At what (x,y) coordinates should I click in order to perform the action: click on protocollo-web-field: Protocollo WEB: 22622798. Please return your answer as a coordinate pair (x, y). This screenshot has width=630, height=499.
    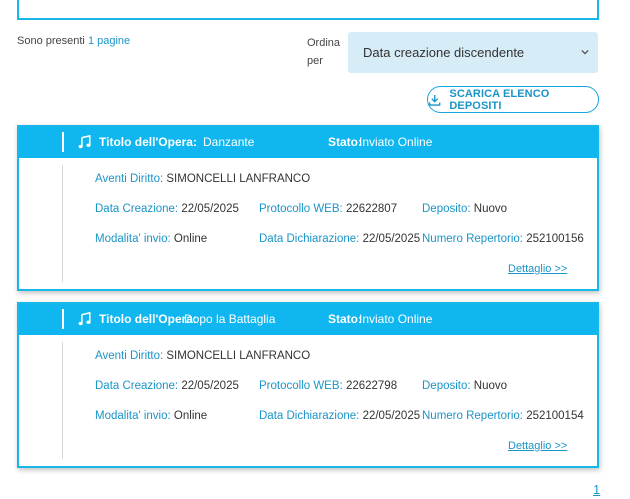
    Looking at the image, I should click on (328, 386).